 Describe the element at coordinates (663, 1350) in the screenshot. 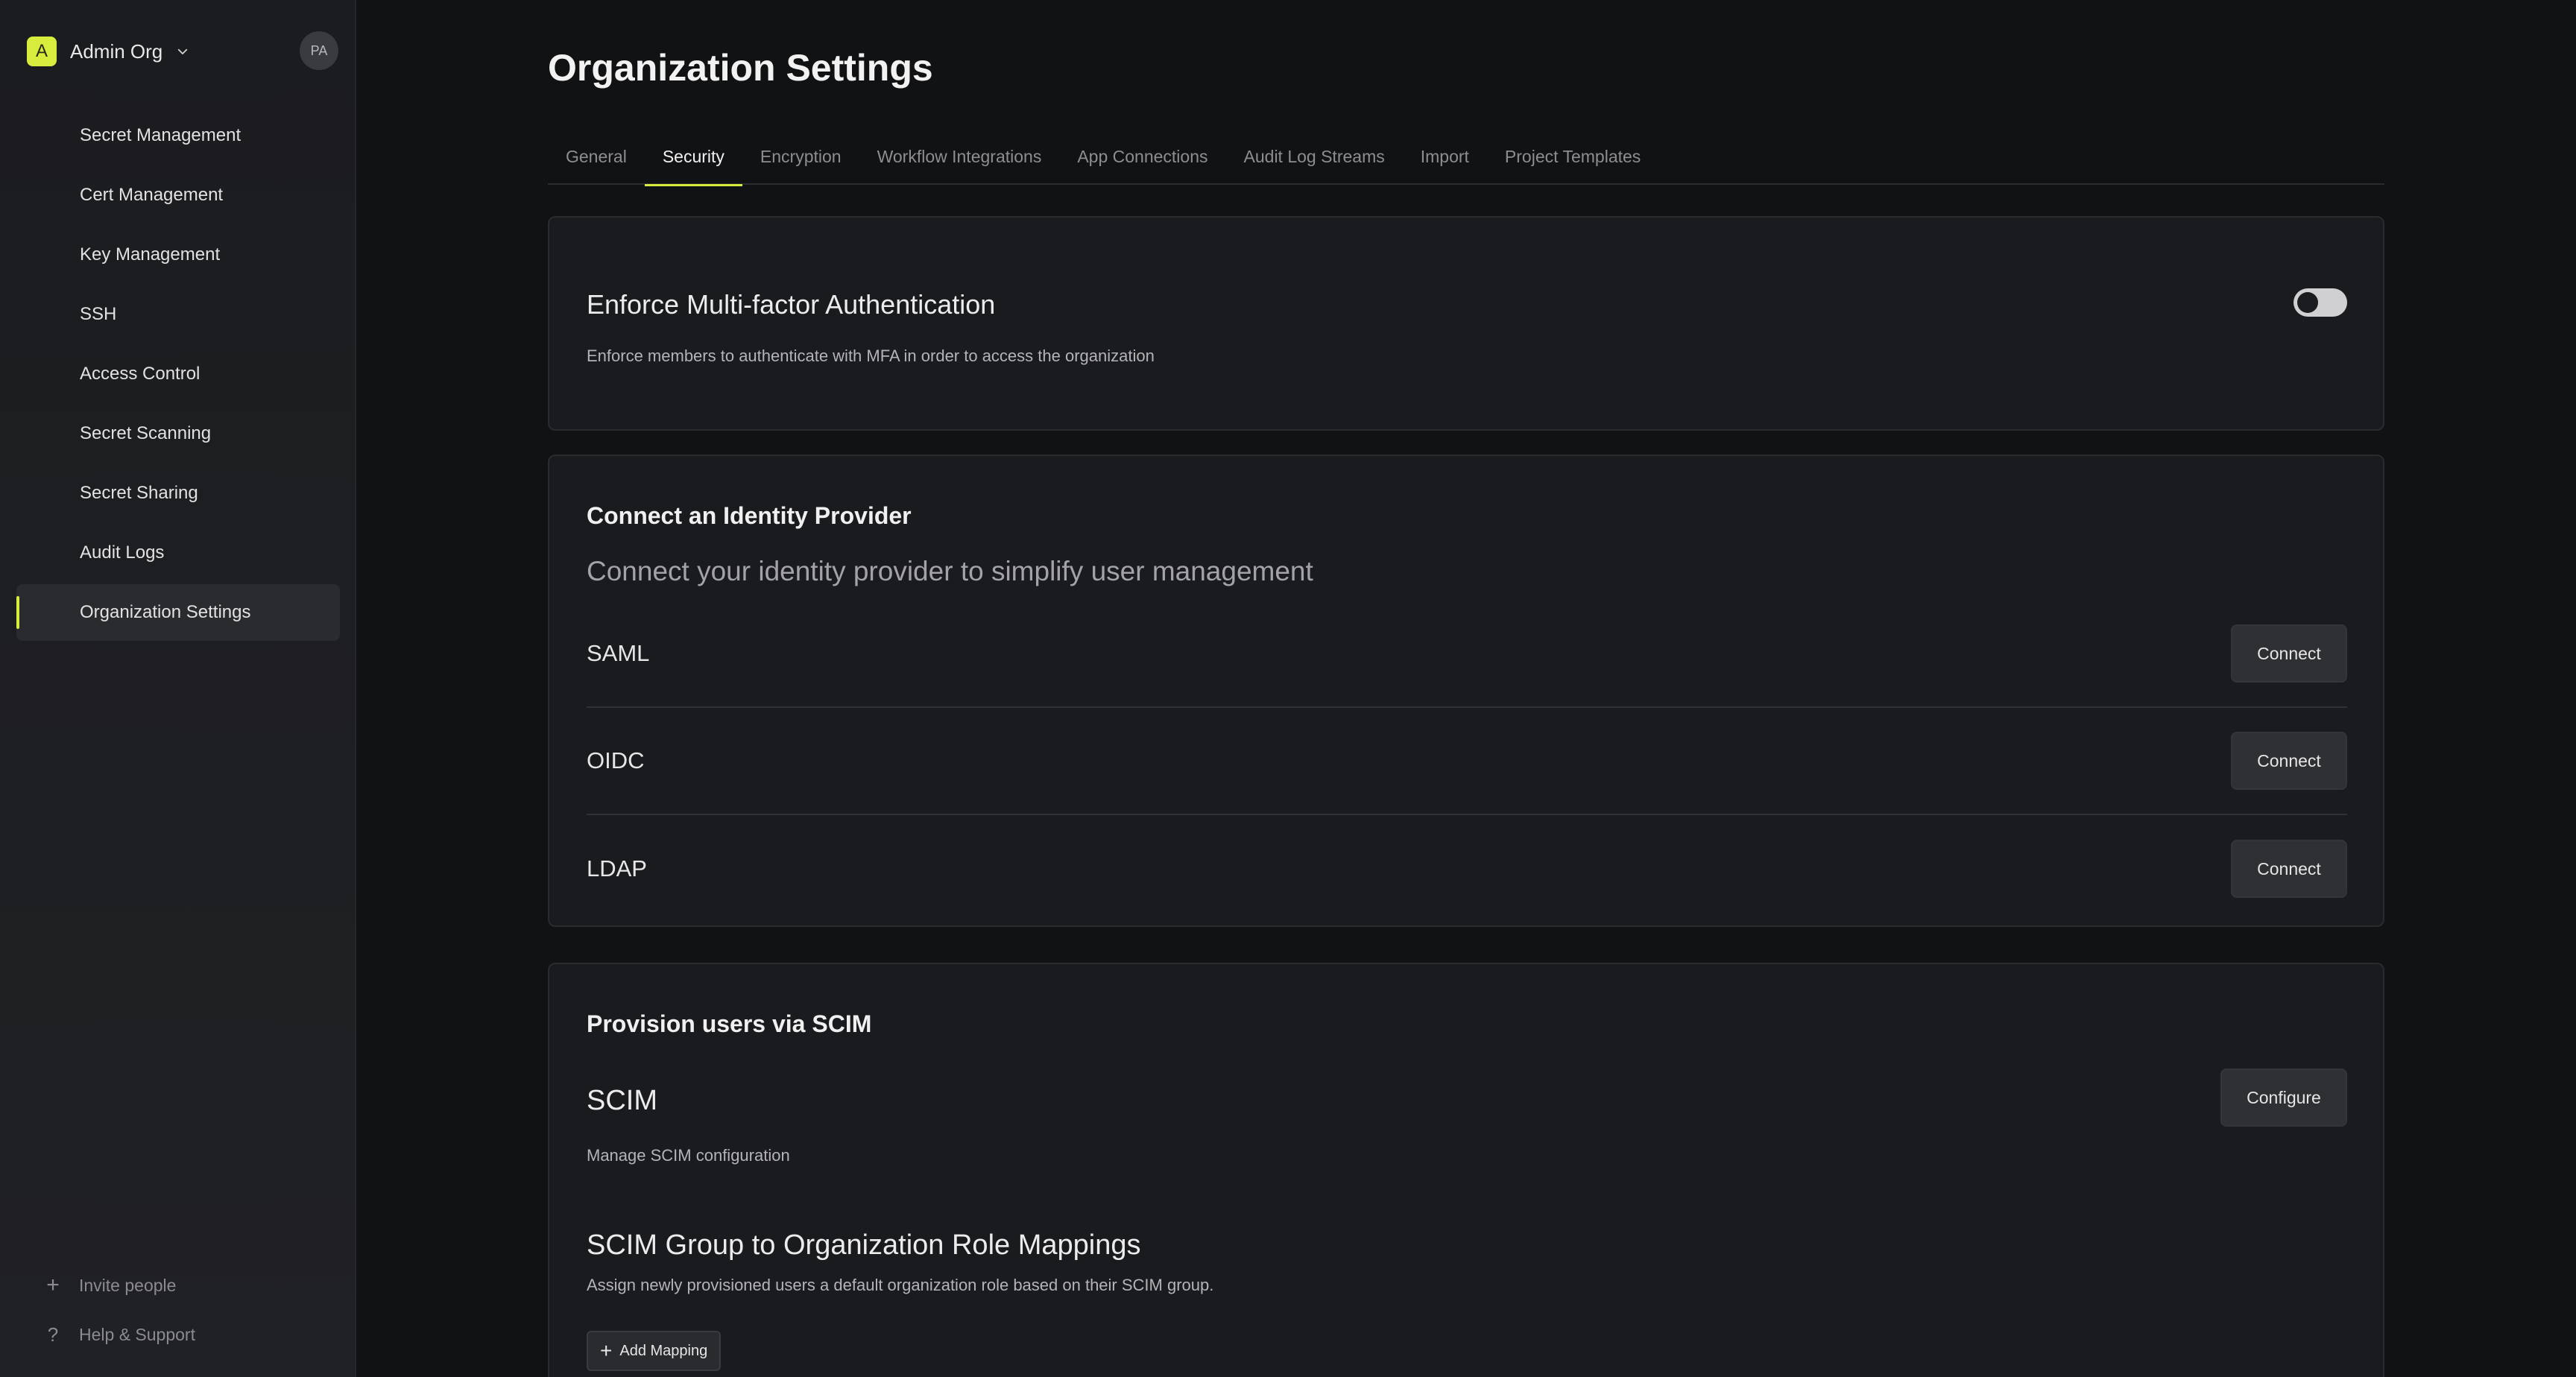

I see `add-mapping-label: Add Mapping` at that location.